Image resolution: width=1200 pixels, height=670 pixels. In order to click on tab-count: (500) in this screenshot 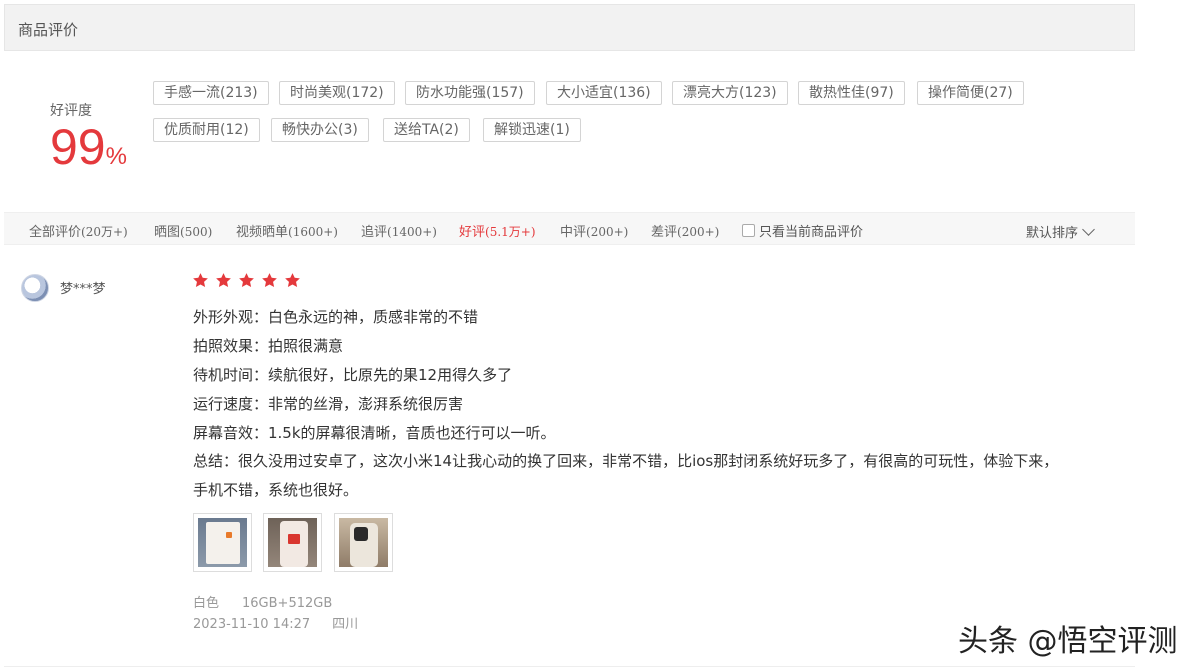, I will do `click(196, 232)`.